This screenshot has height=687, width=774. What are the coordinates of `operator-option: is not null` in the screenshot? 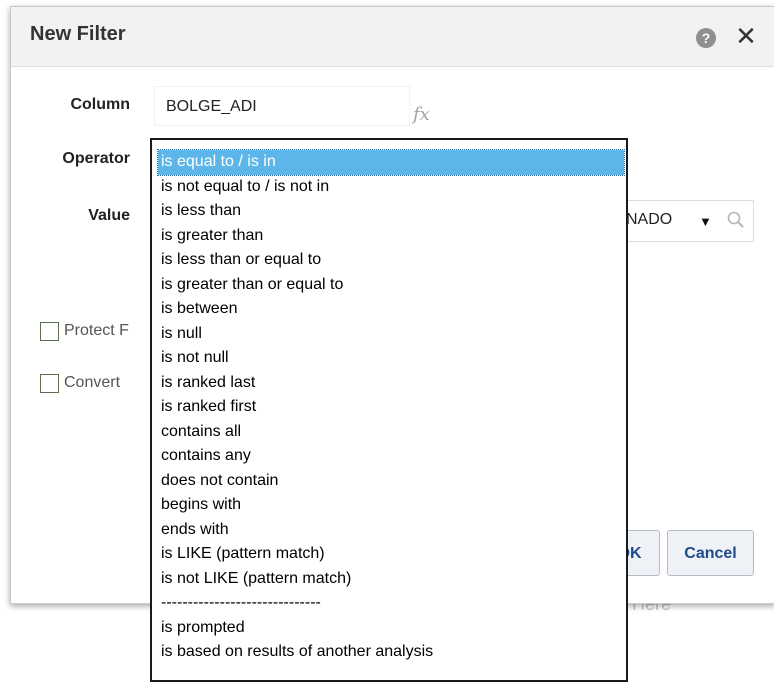 It's located at (390, 358).